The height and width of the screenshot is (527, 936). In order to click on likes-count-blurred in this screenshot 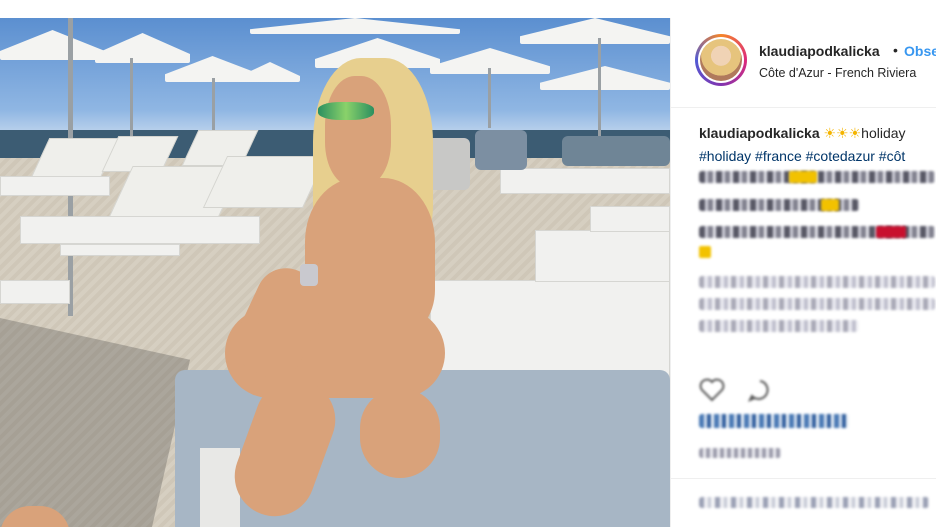, I will do `click(774, 421)`.